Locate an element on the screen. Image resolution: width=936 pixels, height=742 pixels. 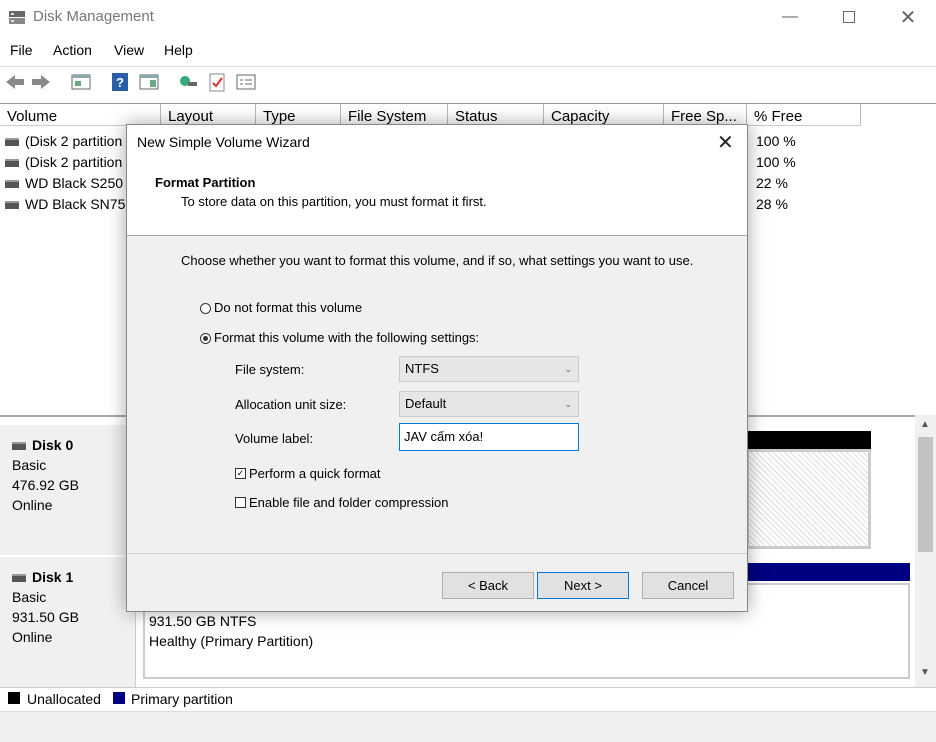
show-hide-tree-icon is located at coordinates (81, 82).